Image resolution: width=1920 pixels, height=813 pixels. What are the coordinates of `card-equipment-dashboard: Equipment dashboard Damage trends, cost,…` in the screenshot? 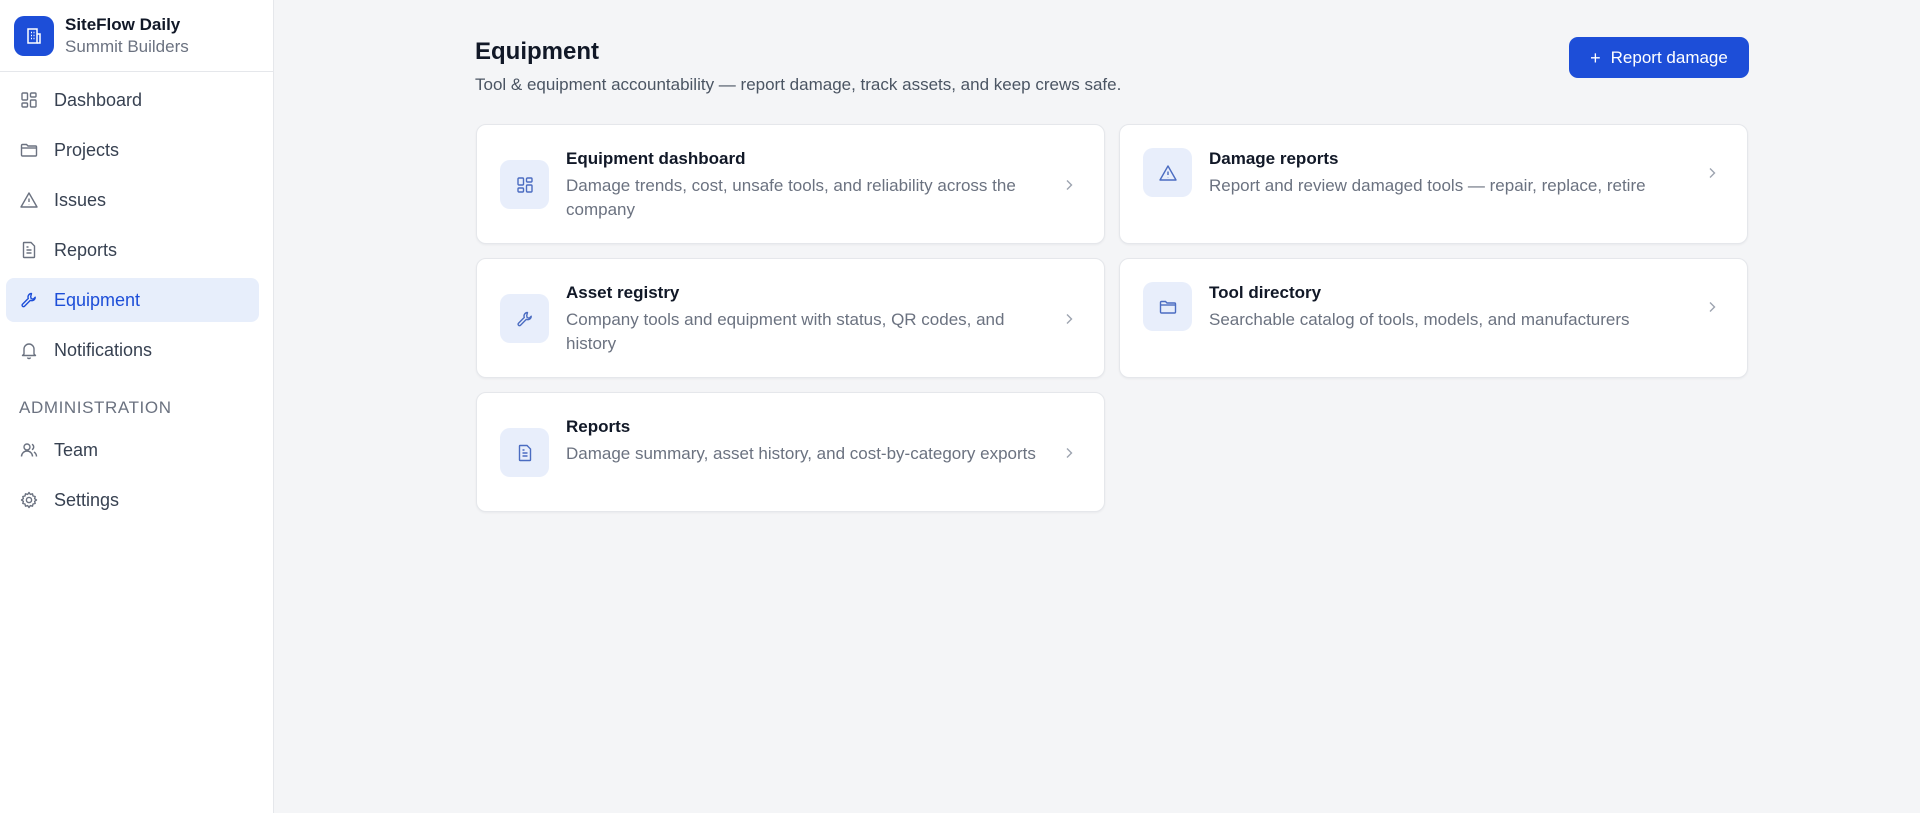 It's located at (790, 184).